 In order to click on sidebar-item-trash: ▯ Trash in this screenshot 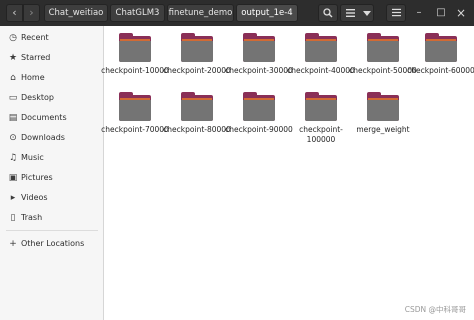, I will do `click(51, 218)`.